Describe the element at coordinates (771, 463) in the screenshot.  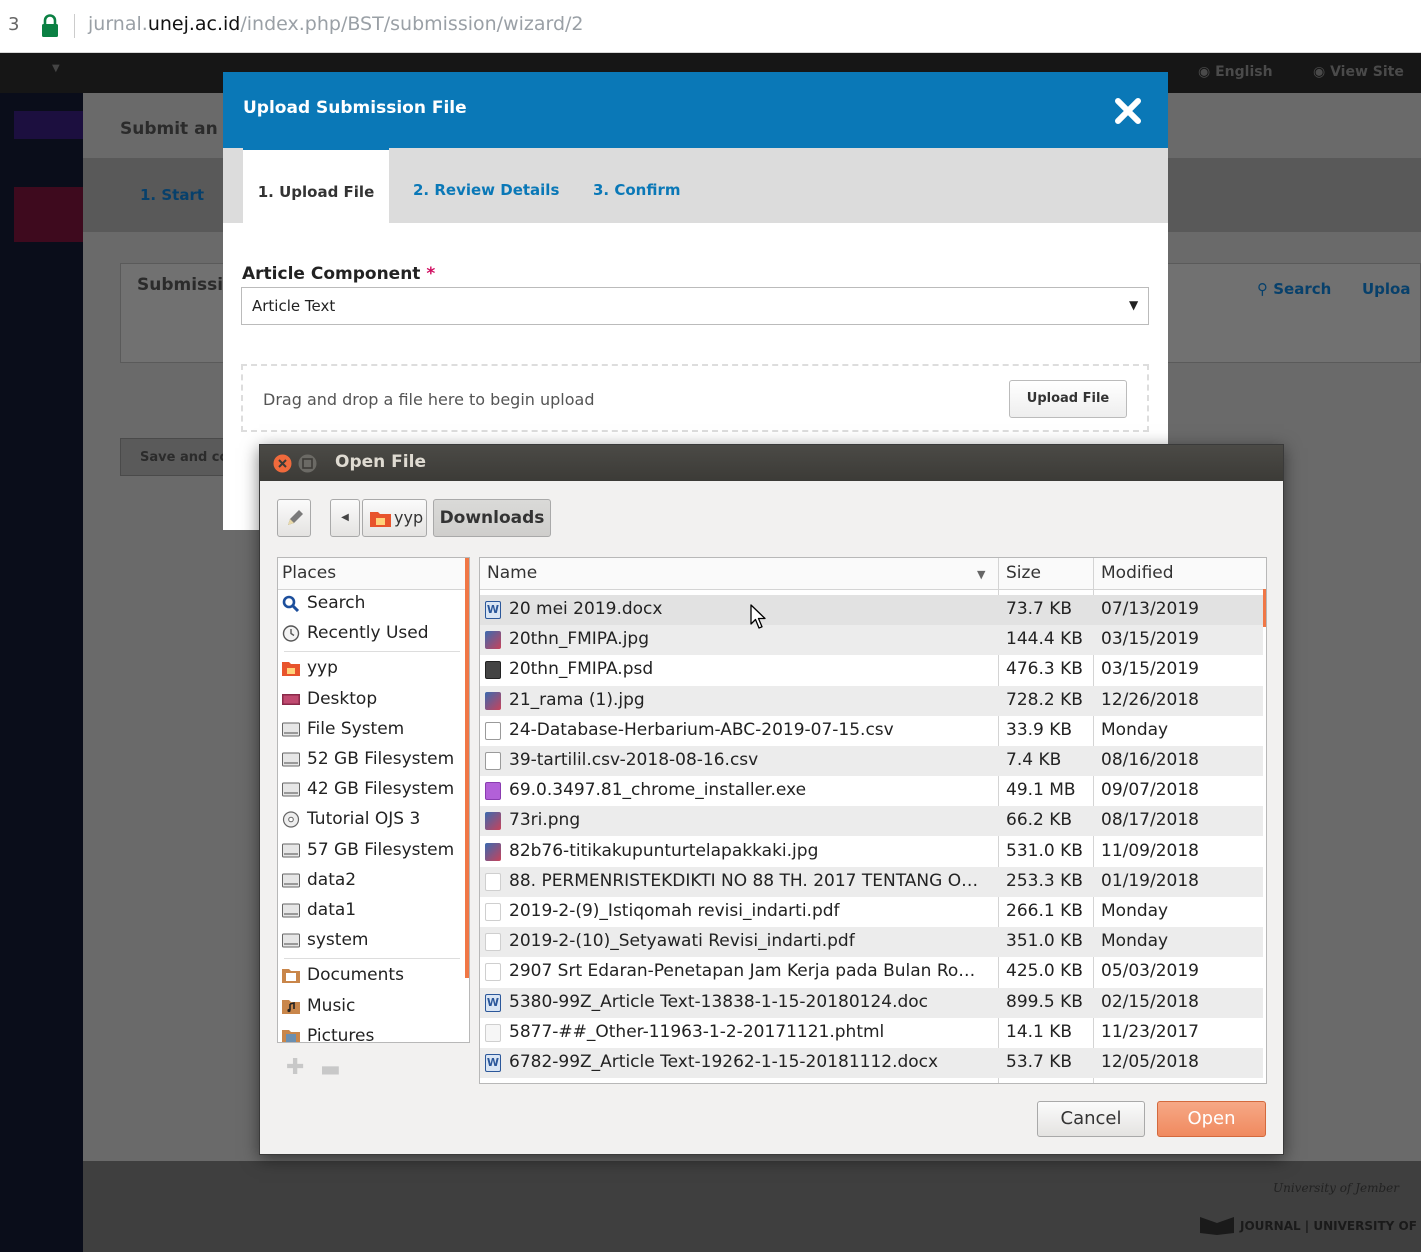
I see `dialog-titlebar: Open File` at that location.